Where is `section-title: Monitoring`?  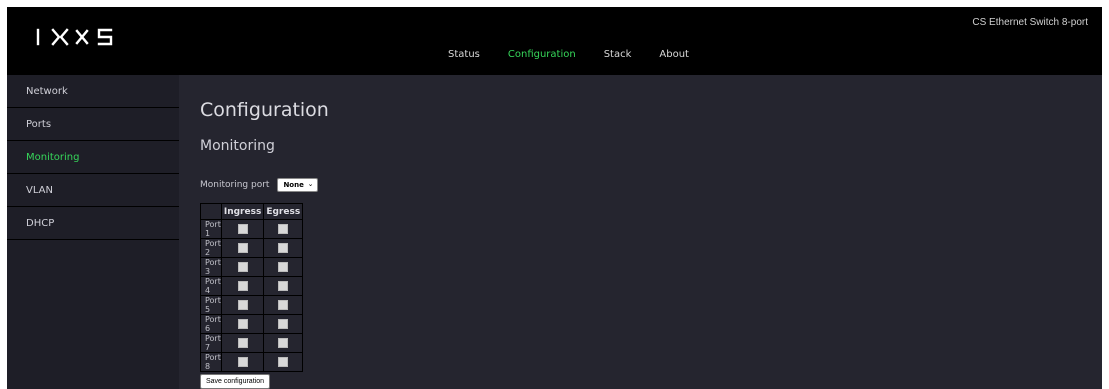 section-title: Monitoring is located at coordinates (237, 146).